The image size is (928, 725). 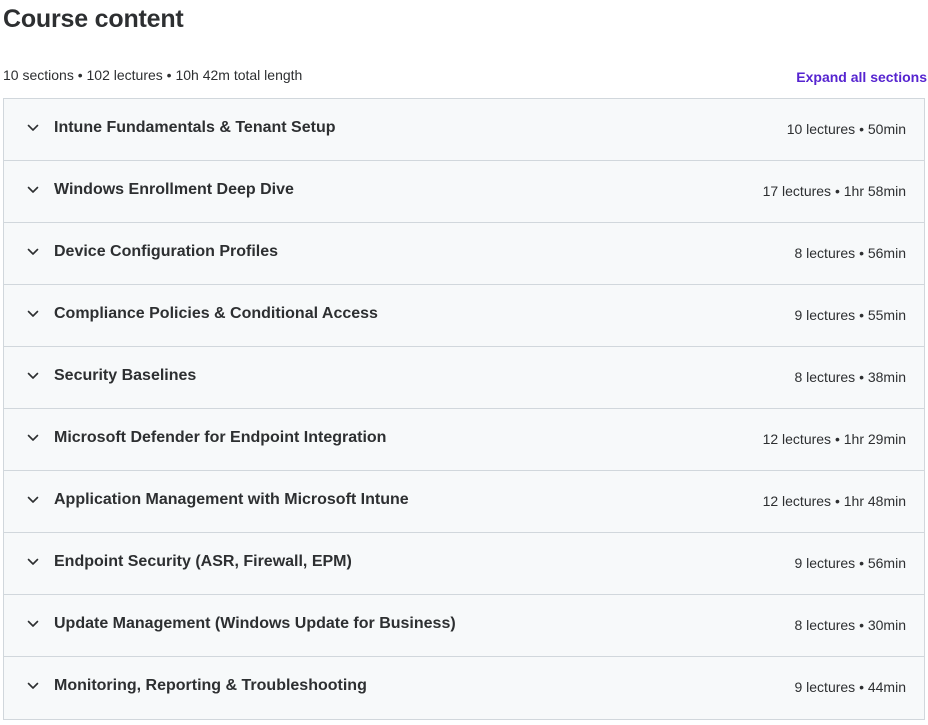 I want to click on section-meta: 10 lectures • 50min, so click(x=846, y=128).